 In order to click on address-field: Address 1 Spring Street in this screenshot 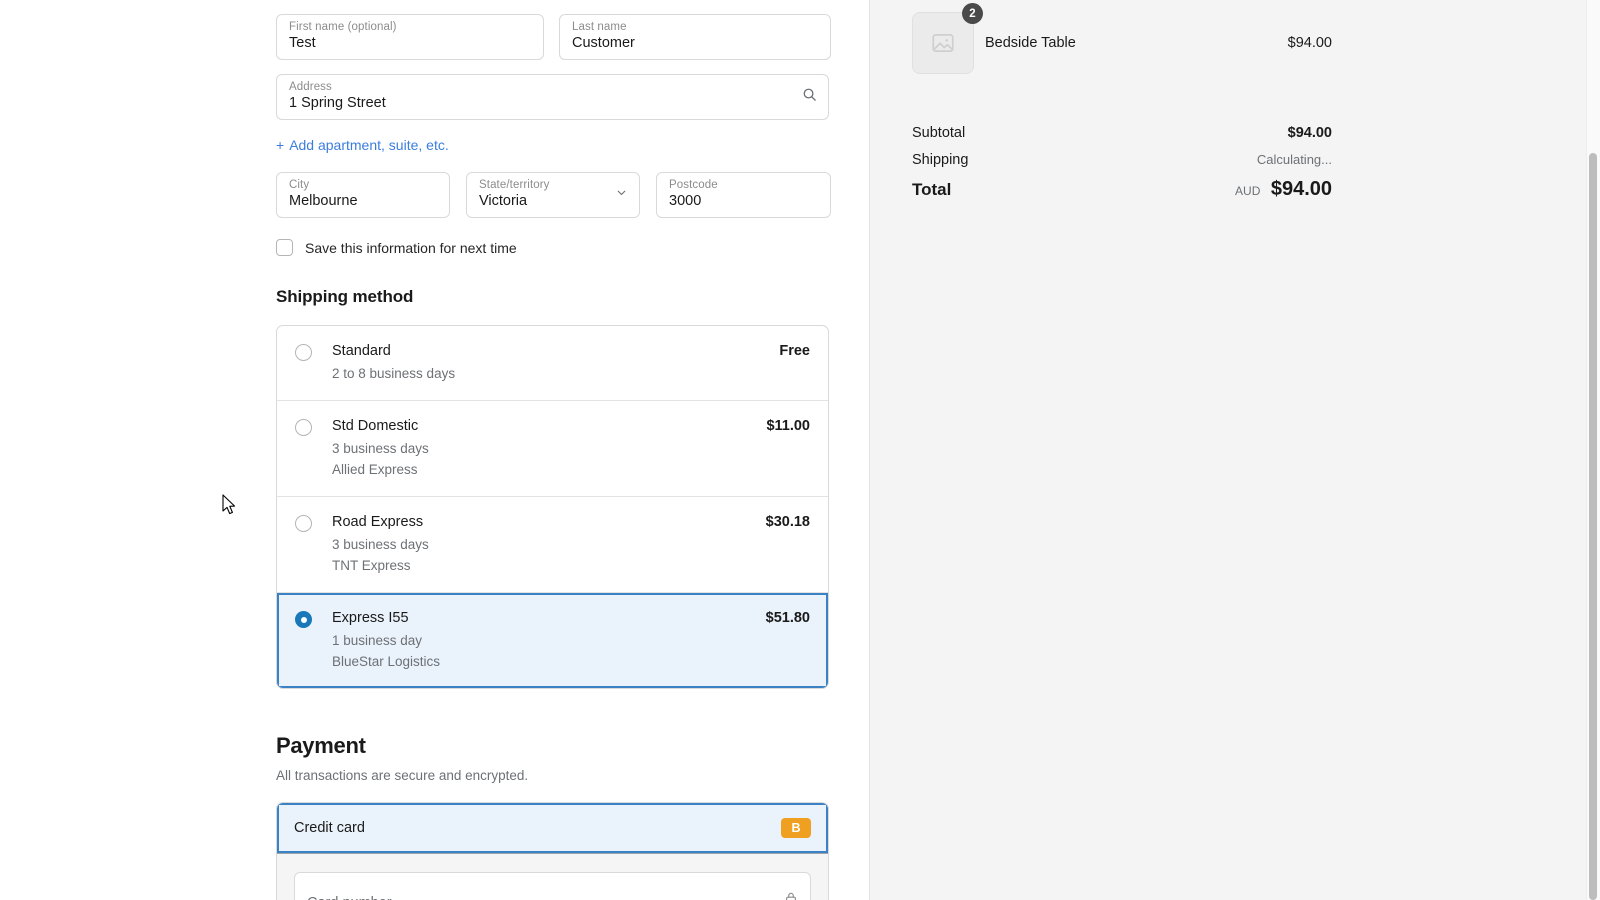, I will do `click(552, 97)`.